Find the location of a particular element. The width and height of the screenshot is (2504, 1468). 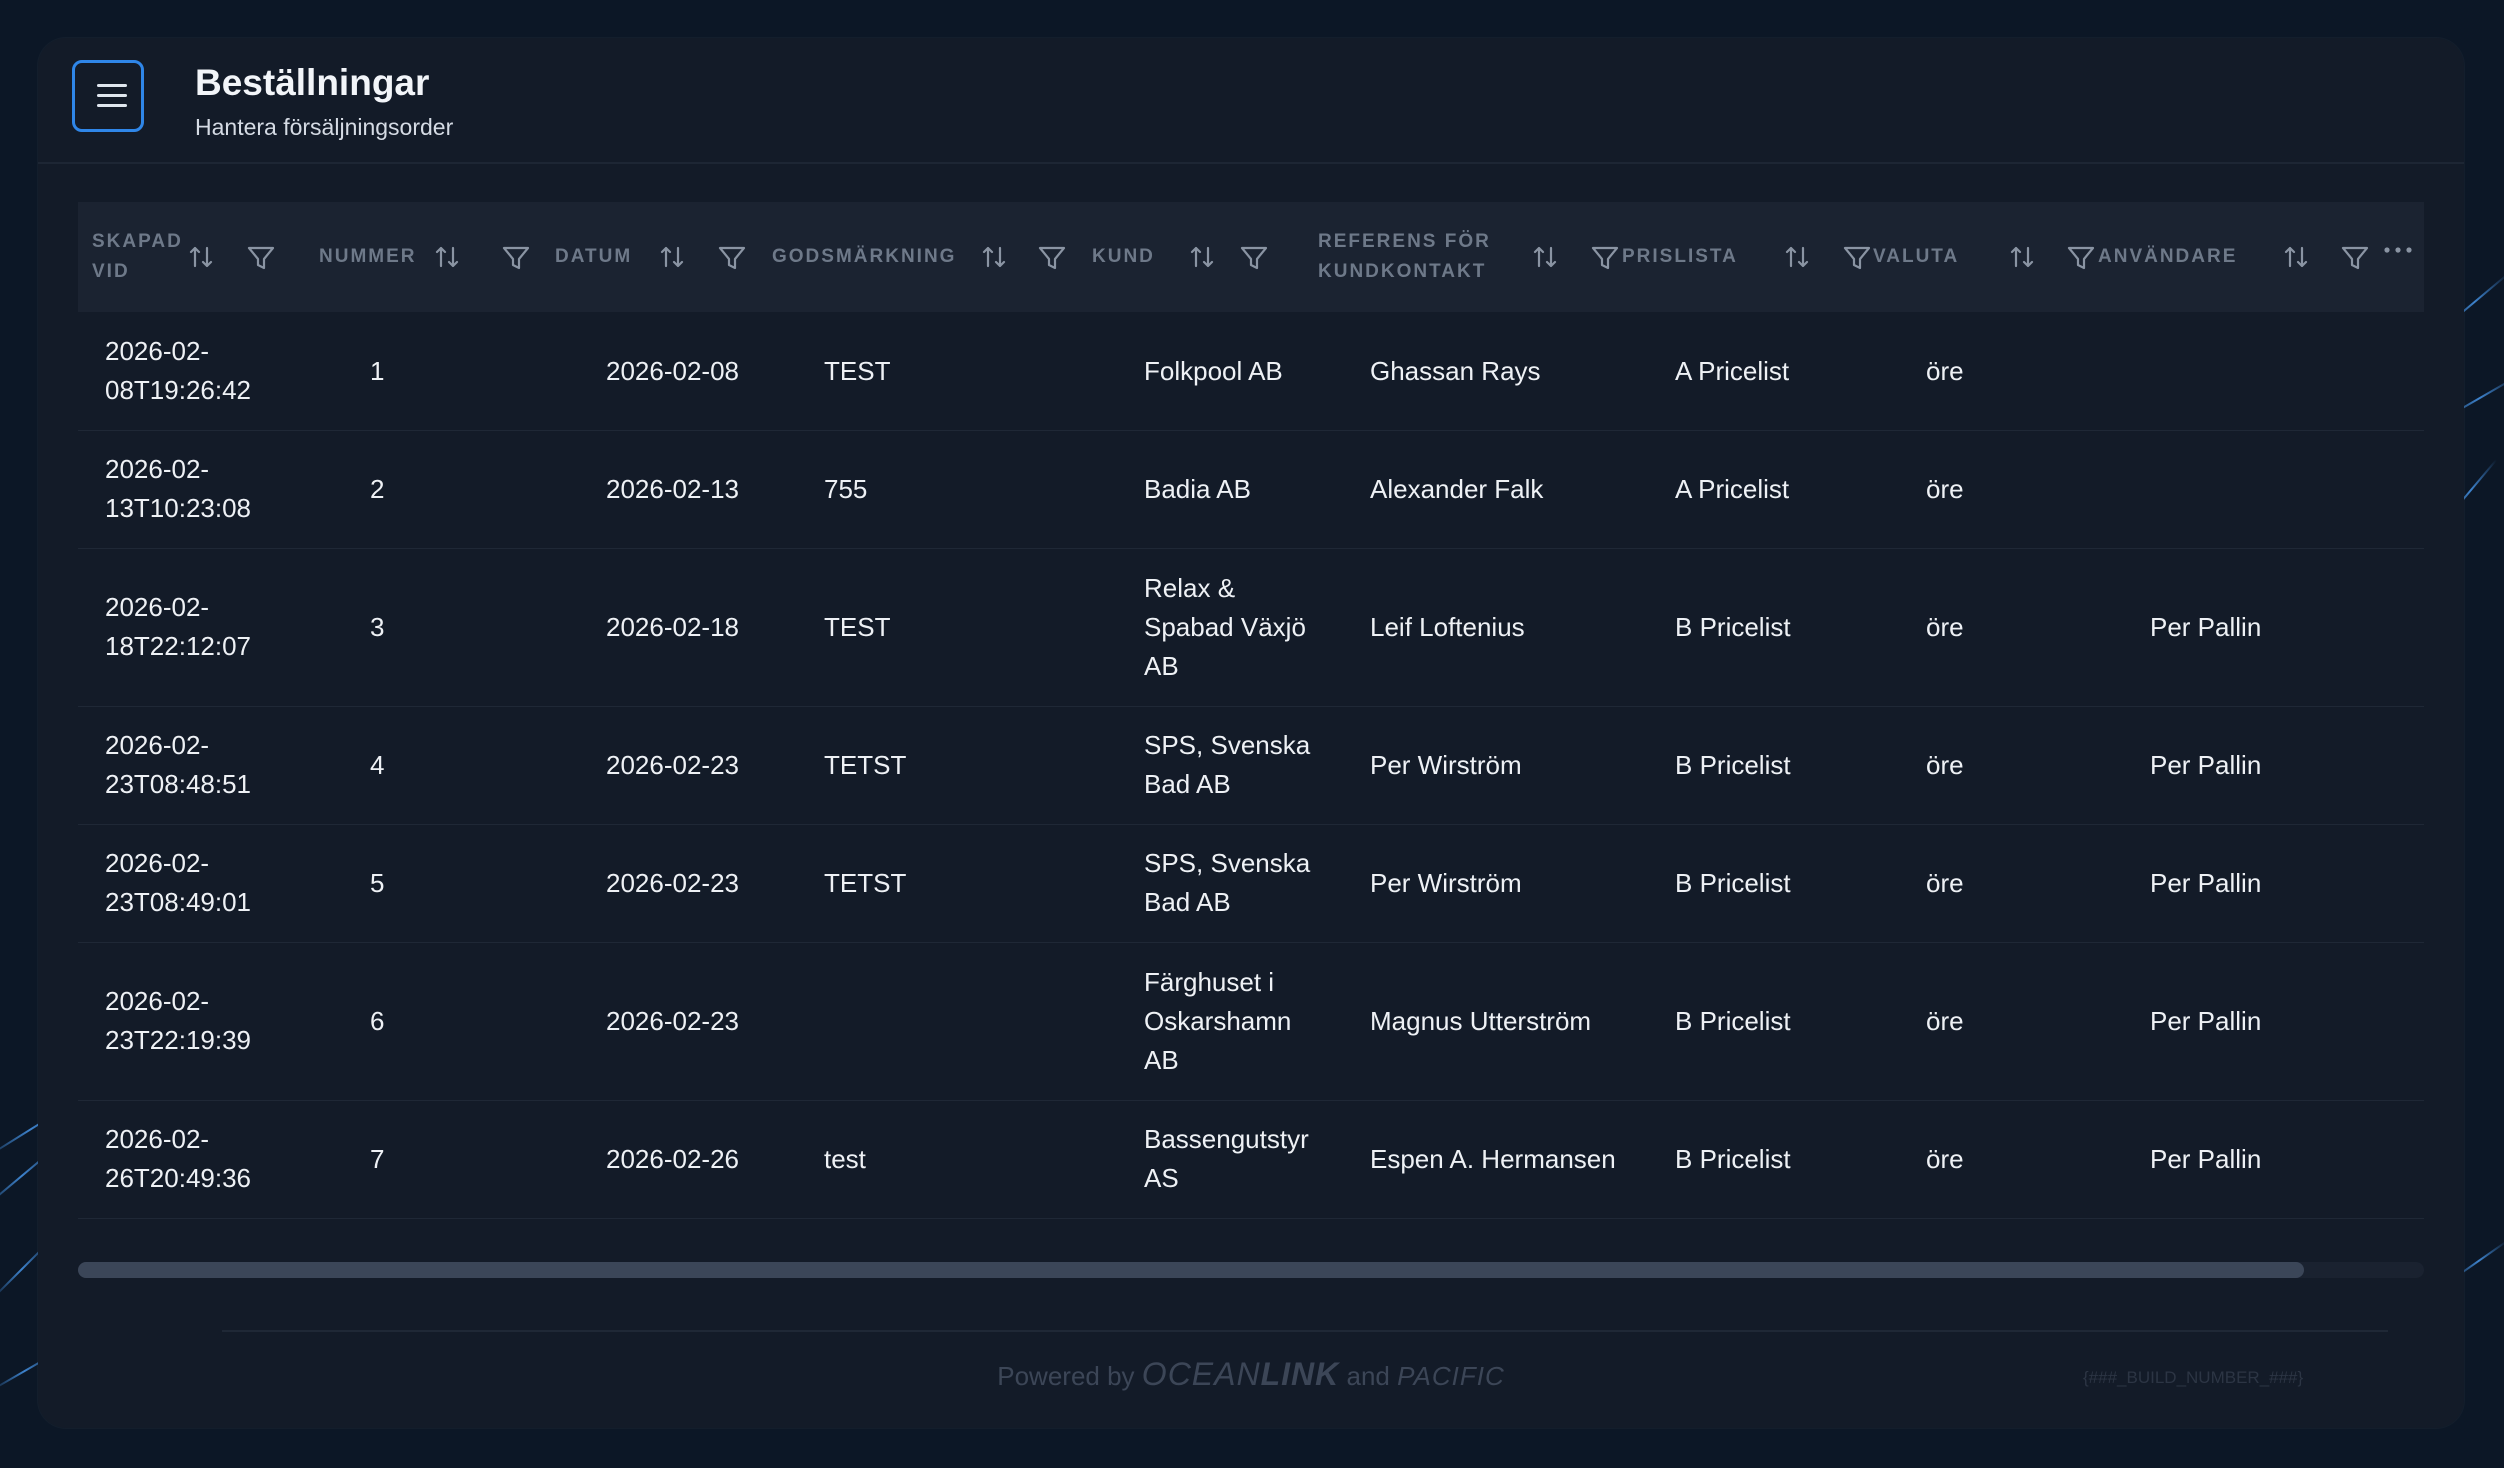

column-header-label: ANVÄNDARE is located at coordinates (2168, 256).